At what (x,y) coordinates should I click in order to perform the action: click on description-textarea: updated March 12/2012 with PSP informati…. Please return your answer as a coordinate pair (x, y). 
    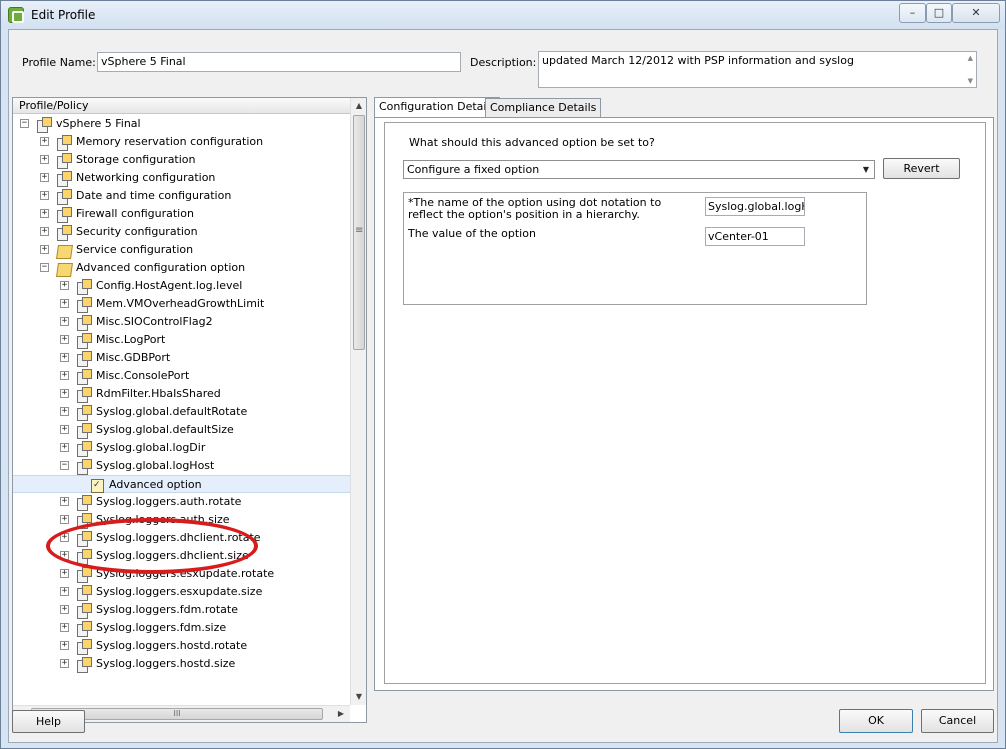
    Looking at the image, I should click on (757, 69).